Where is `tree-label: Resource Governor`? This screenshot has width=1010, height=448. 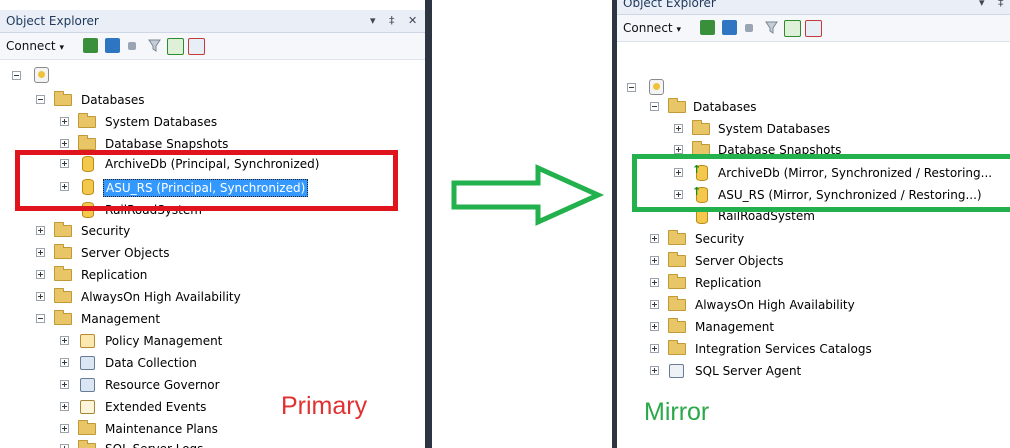
tree-label: Resource Governor is located at coordinates (162, 385).